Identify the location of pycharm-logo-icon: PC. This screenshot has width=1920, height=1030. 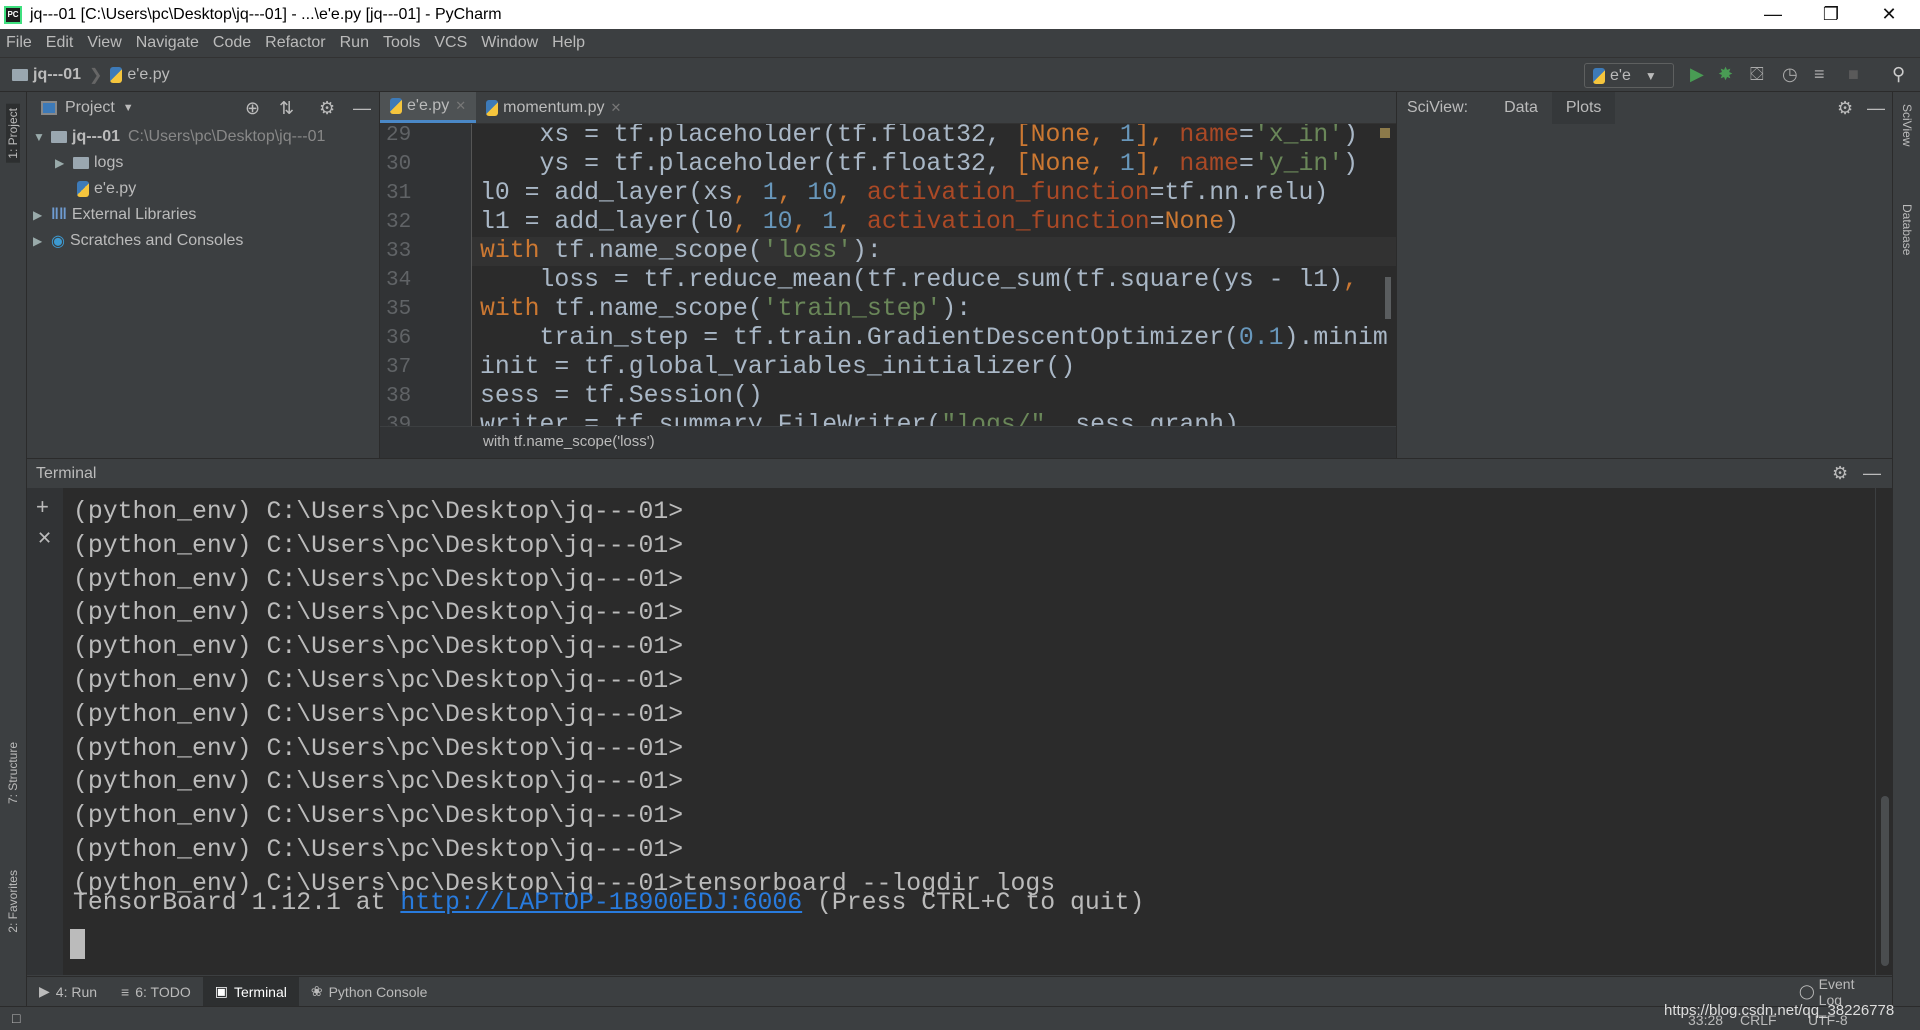
(13, 14).